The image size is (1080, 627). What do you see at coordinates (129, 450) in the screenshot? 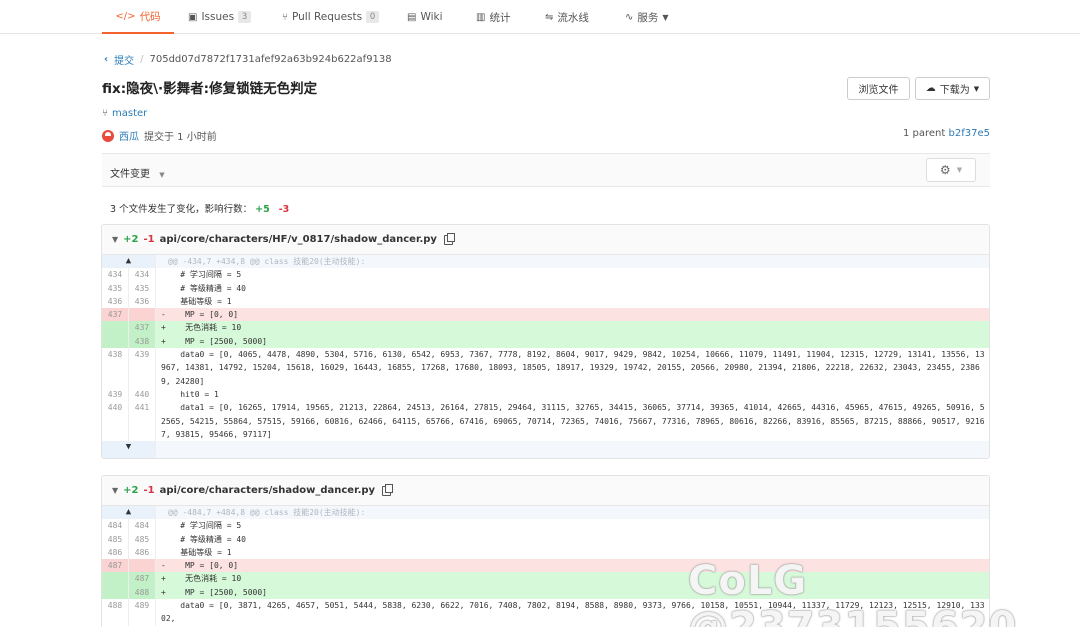
I see `expand-down-button: ▼` at bounding box center [129, 450].